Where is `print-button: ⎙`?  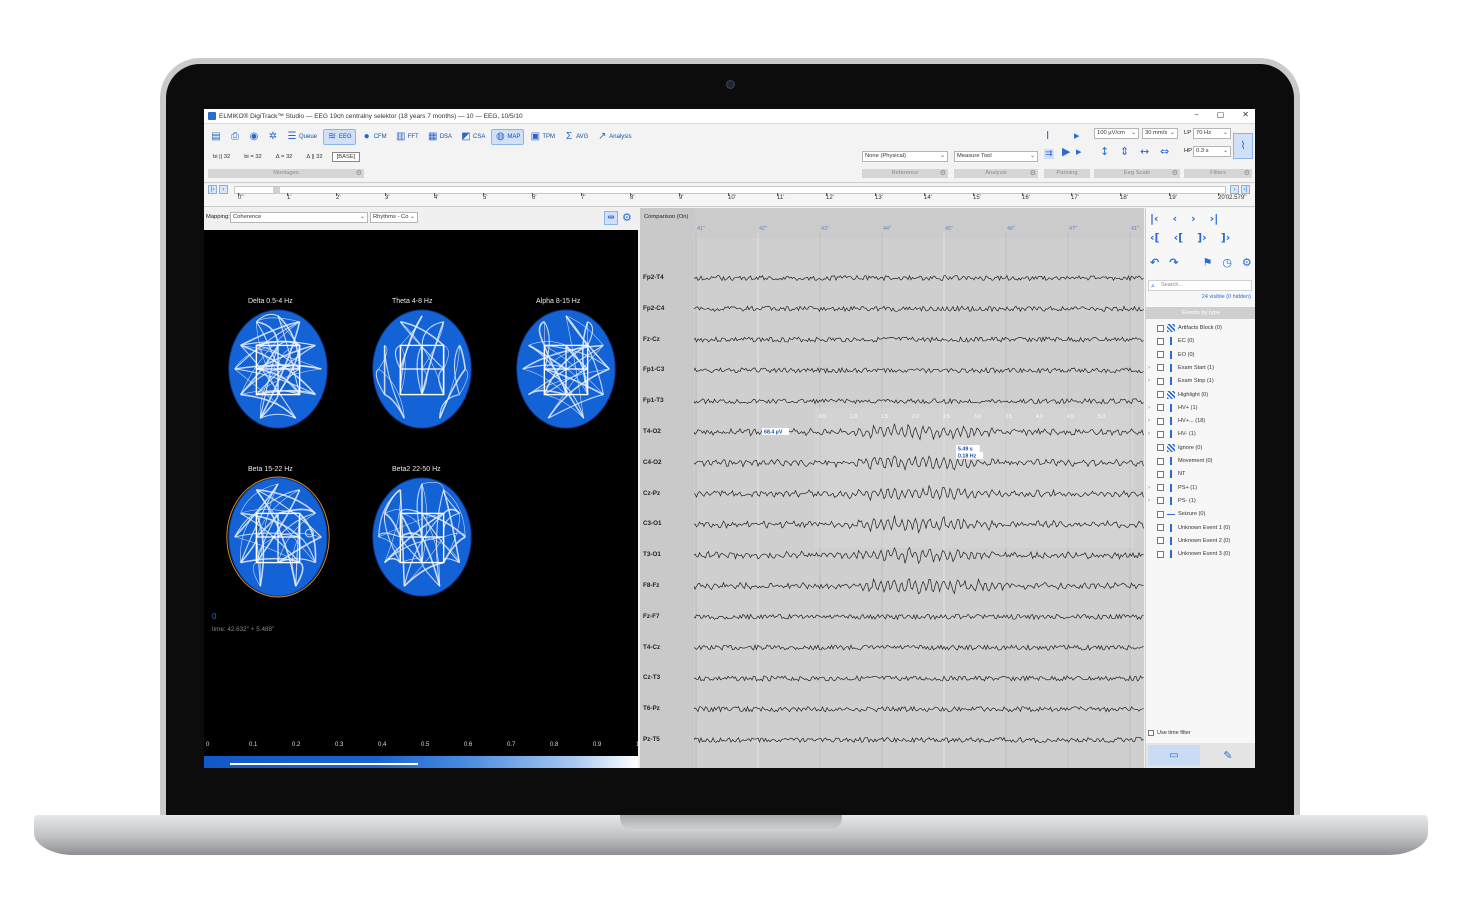 print-button: ⎙ is located at coordinates (235, 137).